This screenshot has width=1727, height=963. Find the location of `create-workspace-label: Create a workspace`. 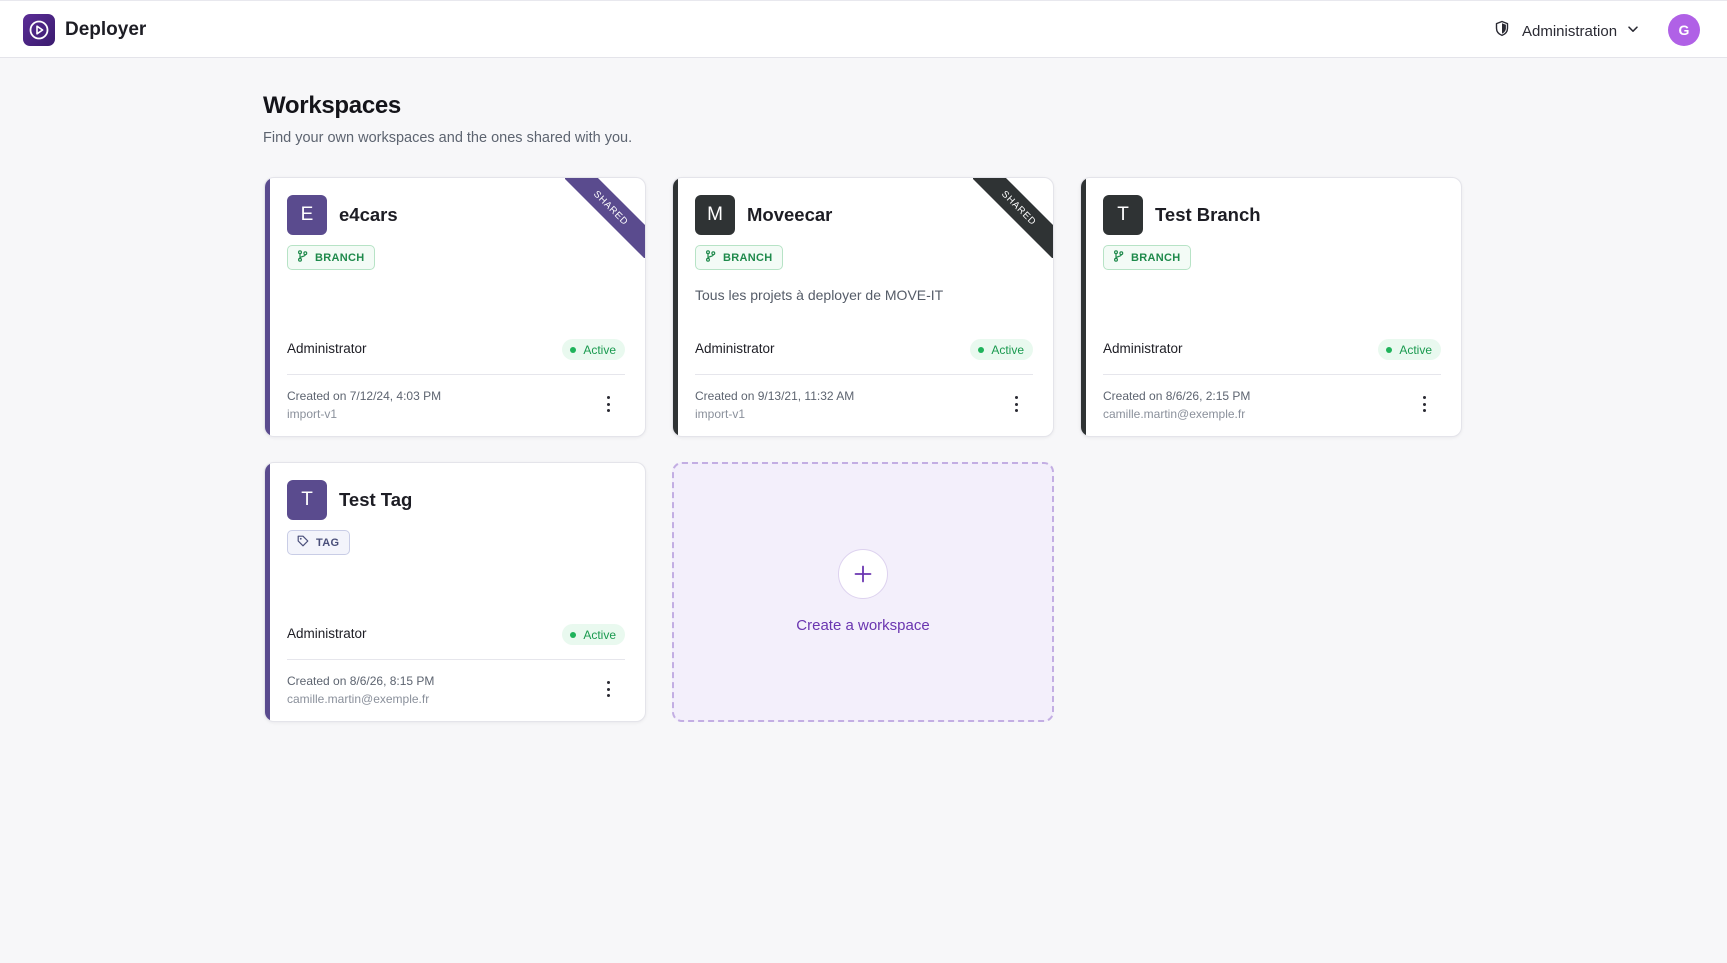

create-workspace-label: Create a workspace is located at coordinates (863, 625).